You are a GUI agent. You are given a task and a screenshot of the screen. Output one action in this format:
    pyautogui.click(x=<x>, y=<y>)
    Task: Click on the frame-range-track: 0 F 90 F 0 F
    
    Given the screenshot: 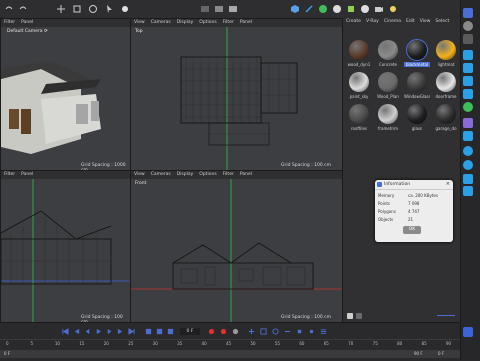 What is the action you would take?
    pyautogui.click(x=230, y=354)
    